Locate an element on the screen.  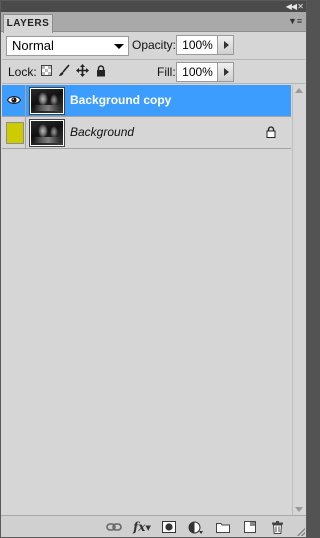
opacity-label: Opacity: is located at coordinates (154, 45).